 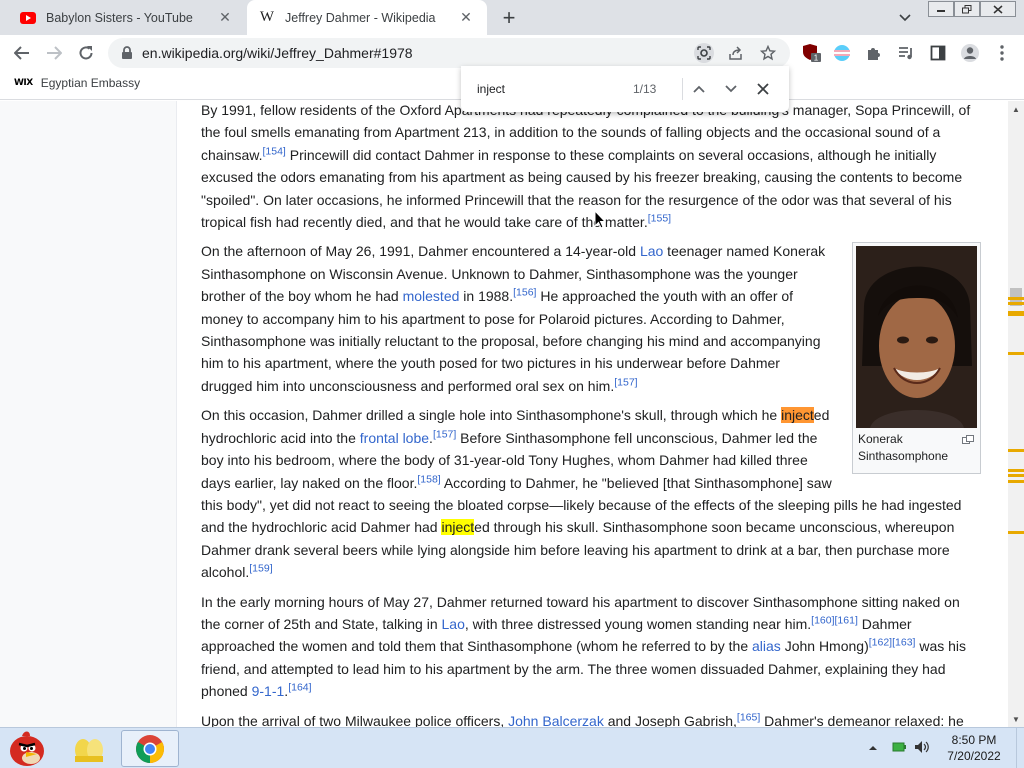 I want to click on chrome-icon, so click(x=150, y=748).